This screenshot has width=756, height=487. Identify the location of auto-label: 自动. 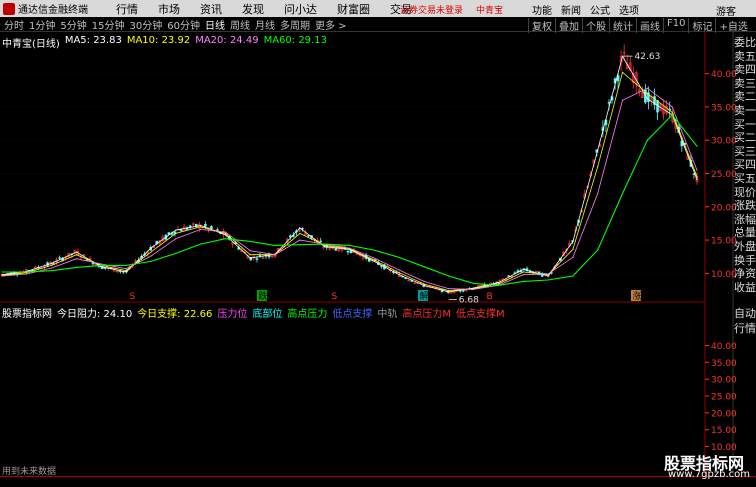
(745, 313).